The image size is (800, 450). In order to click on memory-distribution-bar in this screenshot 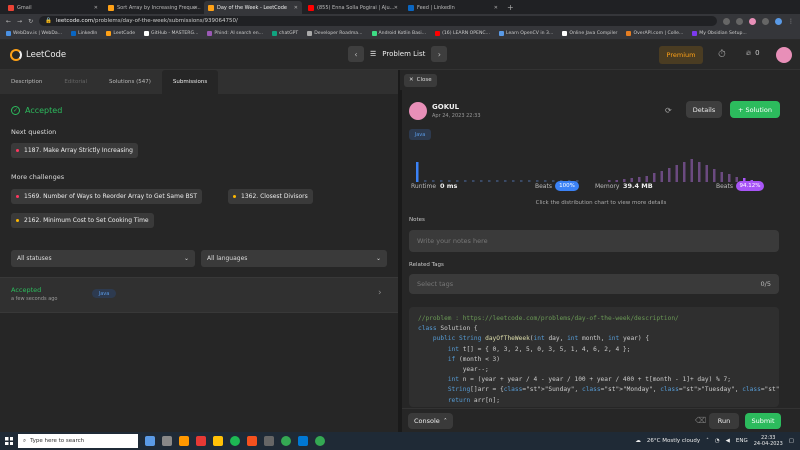, I will do `click(609, 181)`.